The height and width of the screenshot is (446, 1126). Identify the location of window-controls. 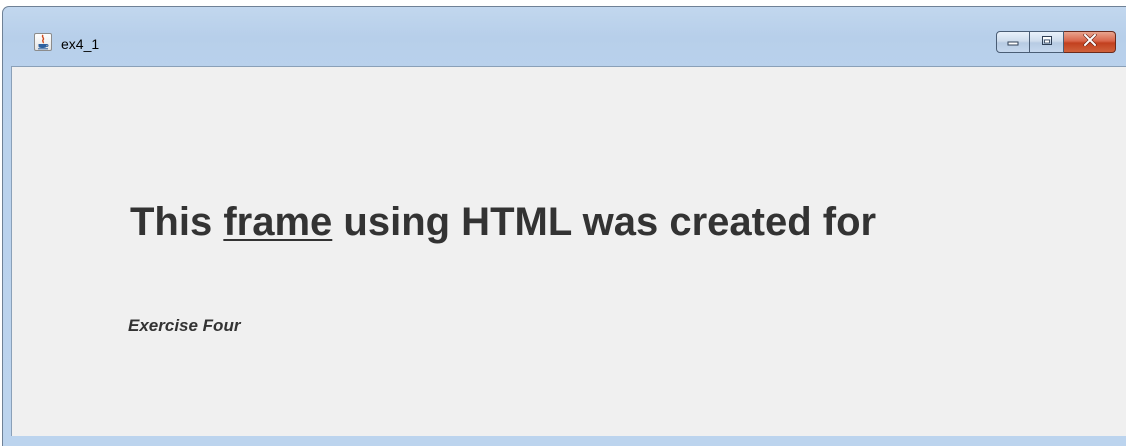
(1056, 42).